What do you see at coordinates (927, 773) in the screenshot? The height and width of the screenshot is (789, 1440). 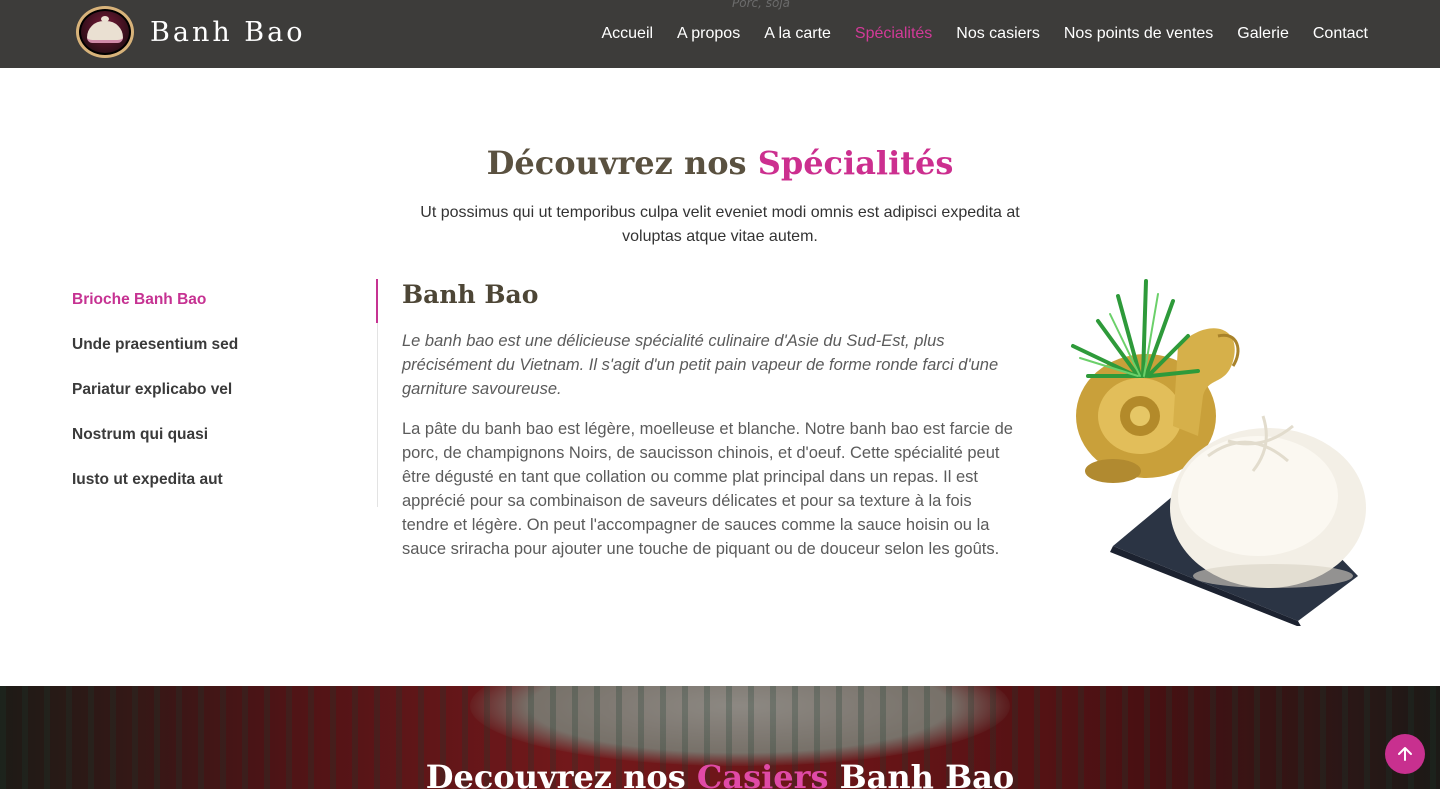 I see `banner-title-end: Banh Bao` at bounding box center [927, 773].